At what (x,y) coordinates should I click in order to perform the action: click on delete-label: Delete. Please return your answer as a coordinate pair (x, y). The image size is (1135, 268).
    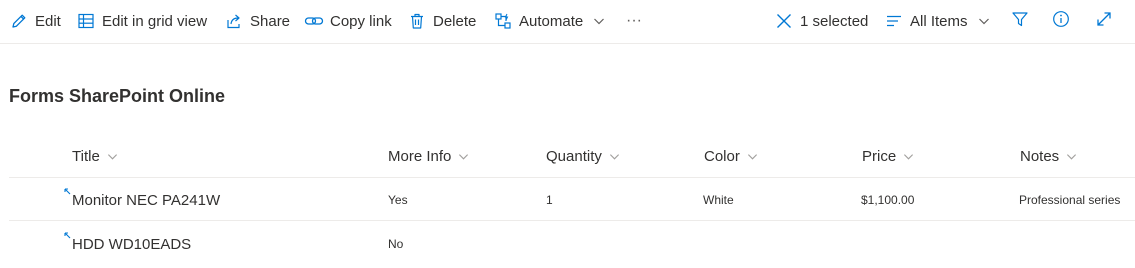
    Looking at the image, I should click on (455, 21).